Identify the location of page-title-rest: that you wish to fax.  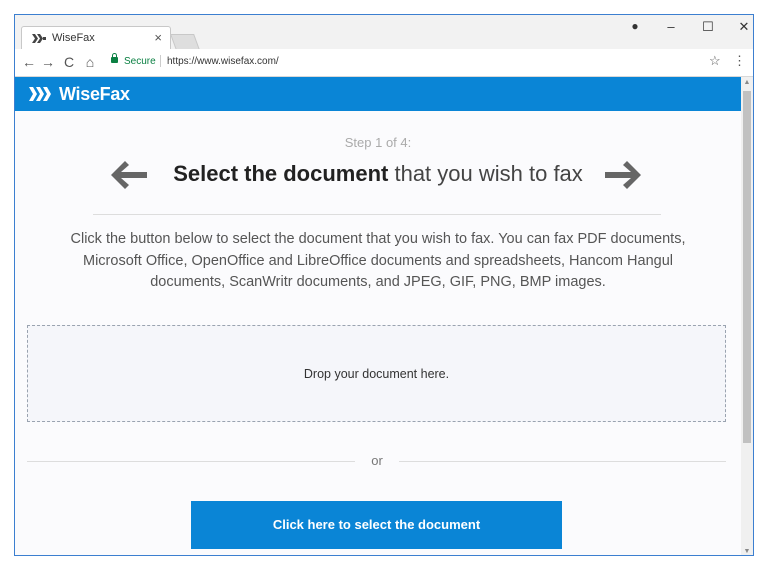
(485, 173).